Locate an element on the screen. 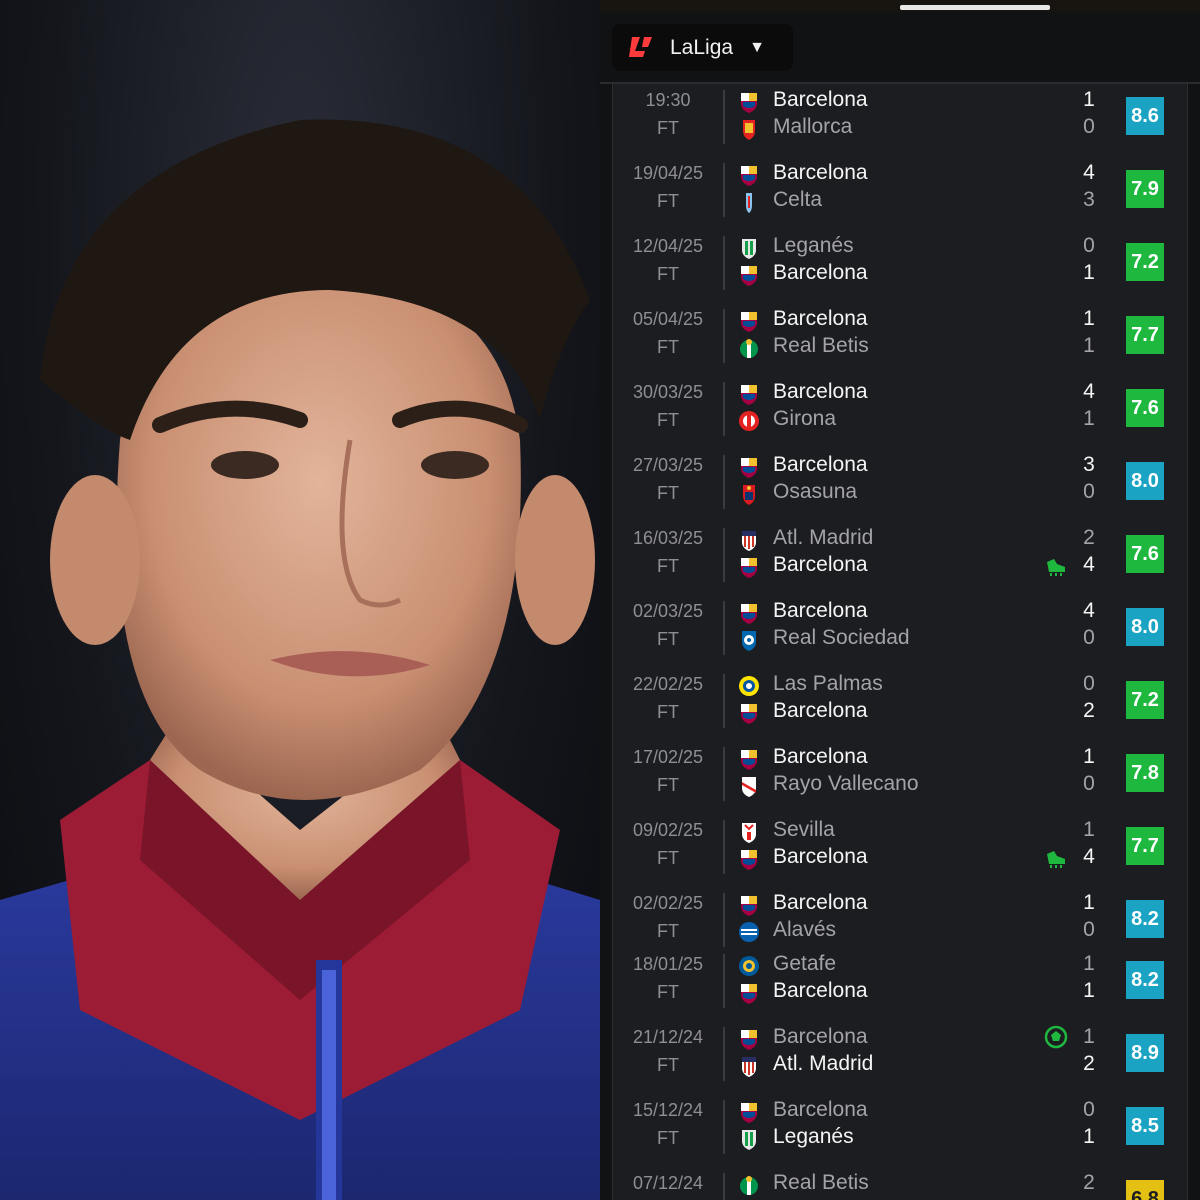 The width and height of the screenshot is (1200, 1200). sevilla-crest-icon is located at coordinates (749, 833).